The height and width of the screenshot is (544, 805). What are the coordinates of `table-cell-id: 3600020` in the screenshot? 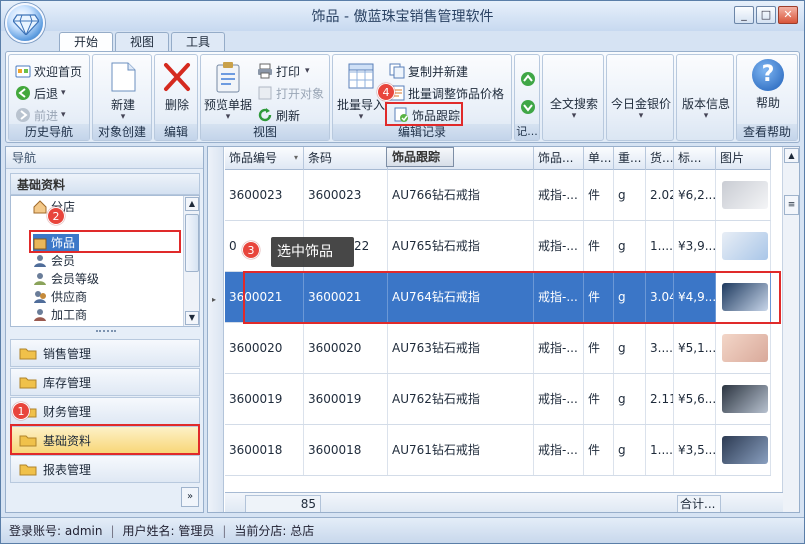 It's located at (264, 348).